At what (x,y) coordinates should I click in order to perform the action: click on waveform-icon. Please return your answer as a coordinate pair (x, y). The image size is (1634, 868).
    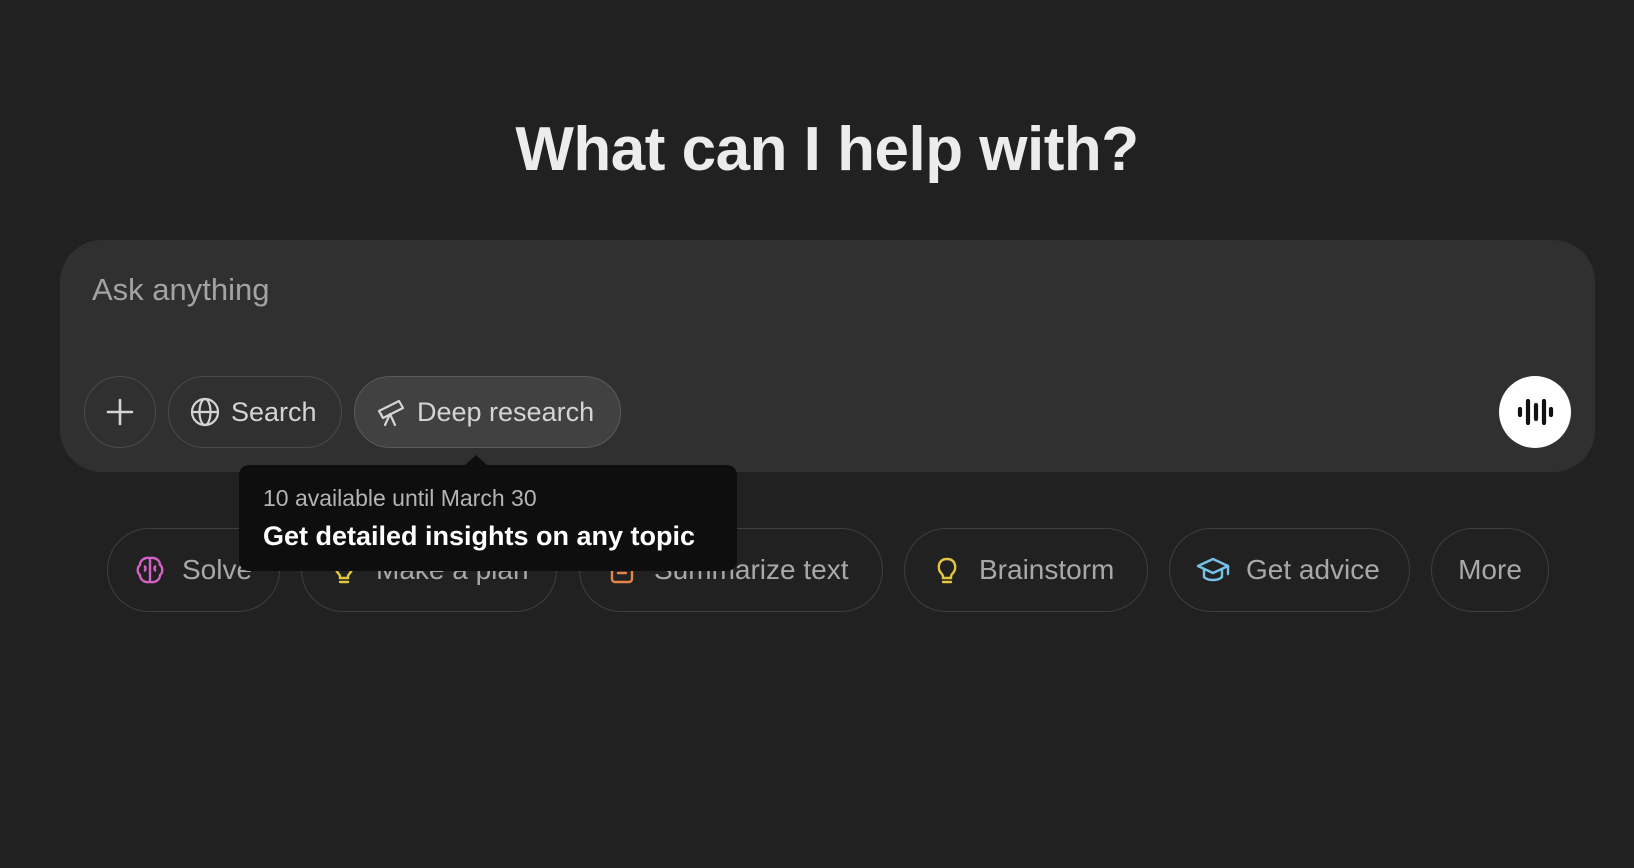
    Looking at the image, I should click on (1535, 412).